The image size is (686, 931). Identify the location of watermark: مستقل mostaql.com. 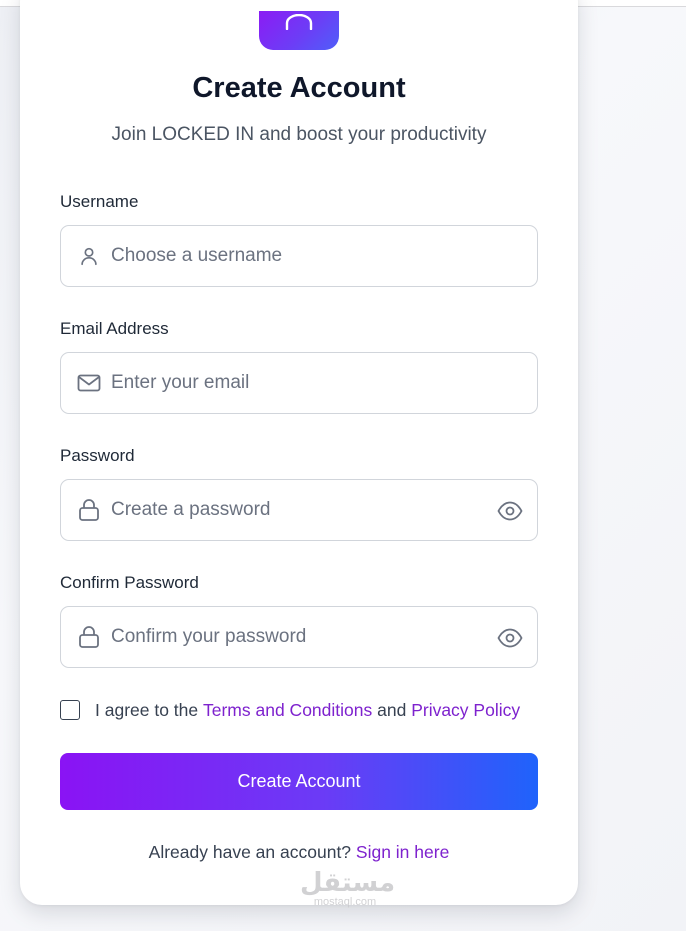
(348, 888).